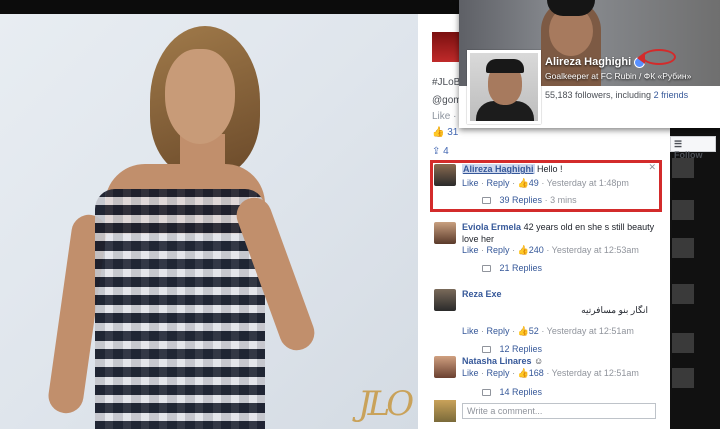 This screenshot has height=429, width=720. Describe the element at coordinates (560, 302) in the screenshot. I see `comment-body: Reza Exe انگار بنو مسافرتیه` at that location.